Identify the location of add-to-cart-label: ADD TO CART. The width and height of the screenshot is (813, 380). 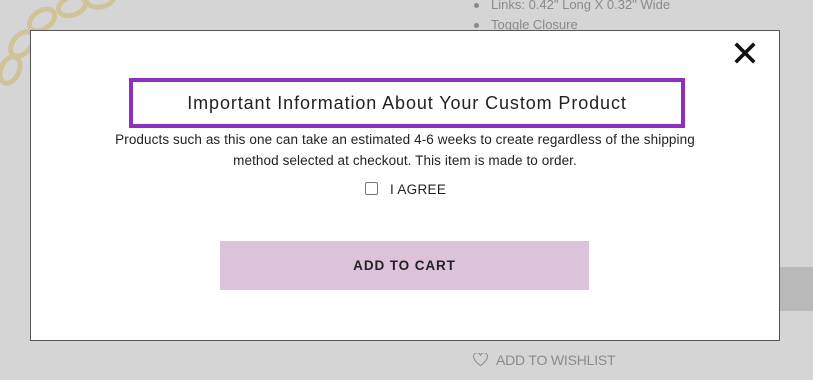
(404, 265).